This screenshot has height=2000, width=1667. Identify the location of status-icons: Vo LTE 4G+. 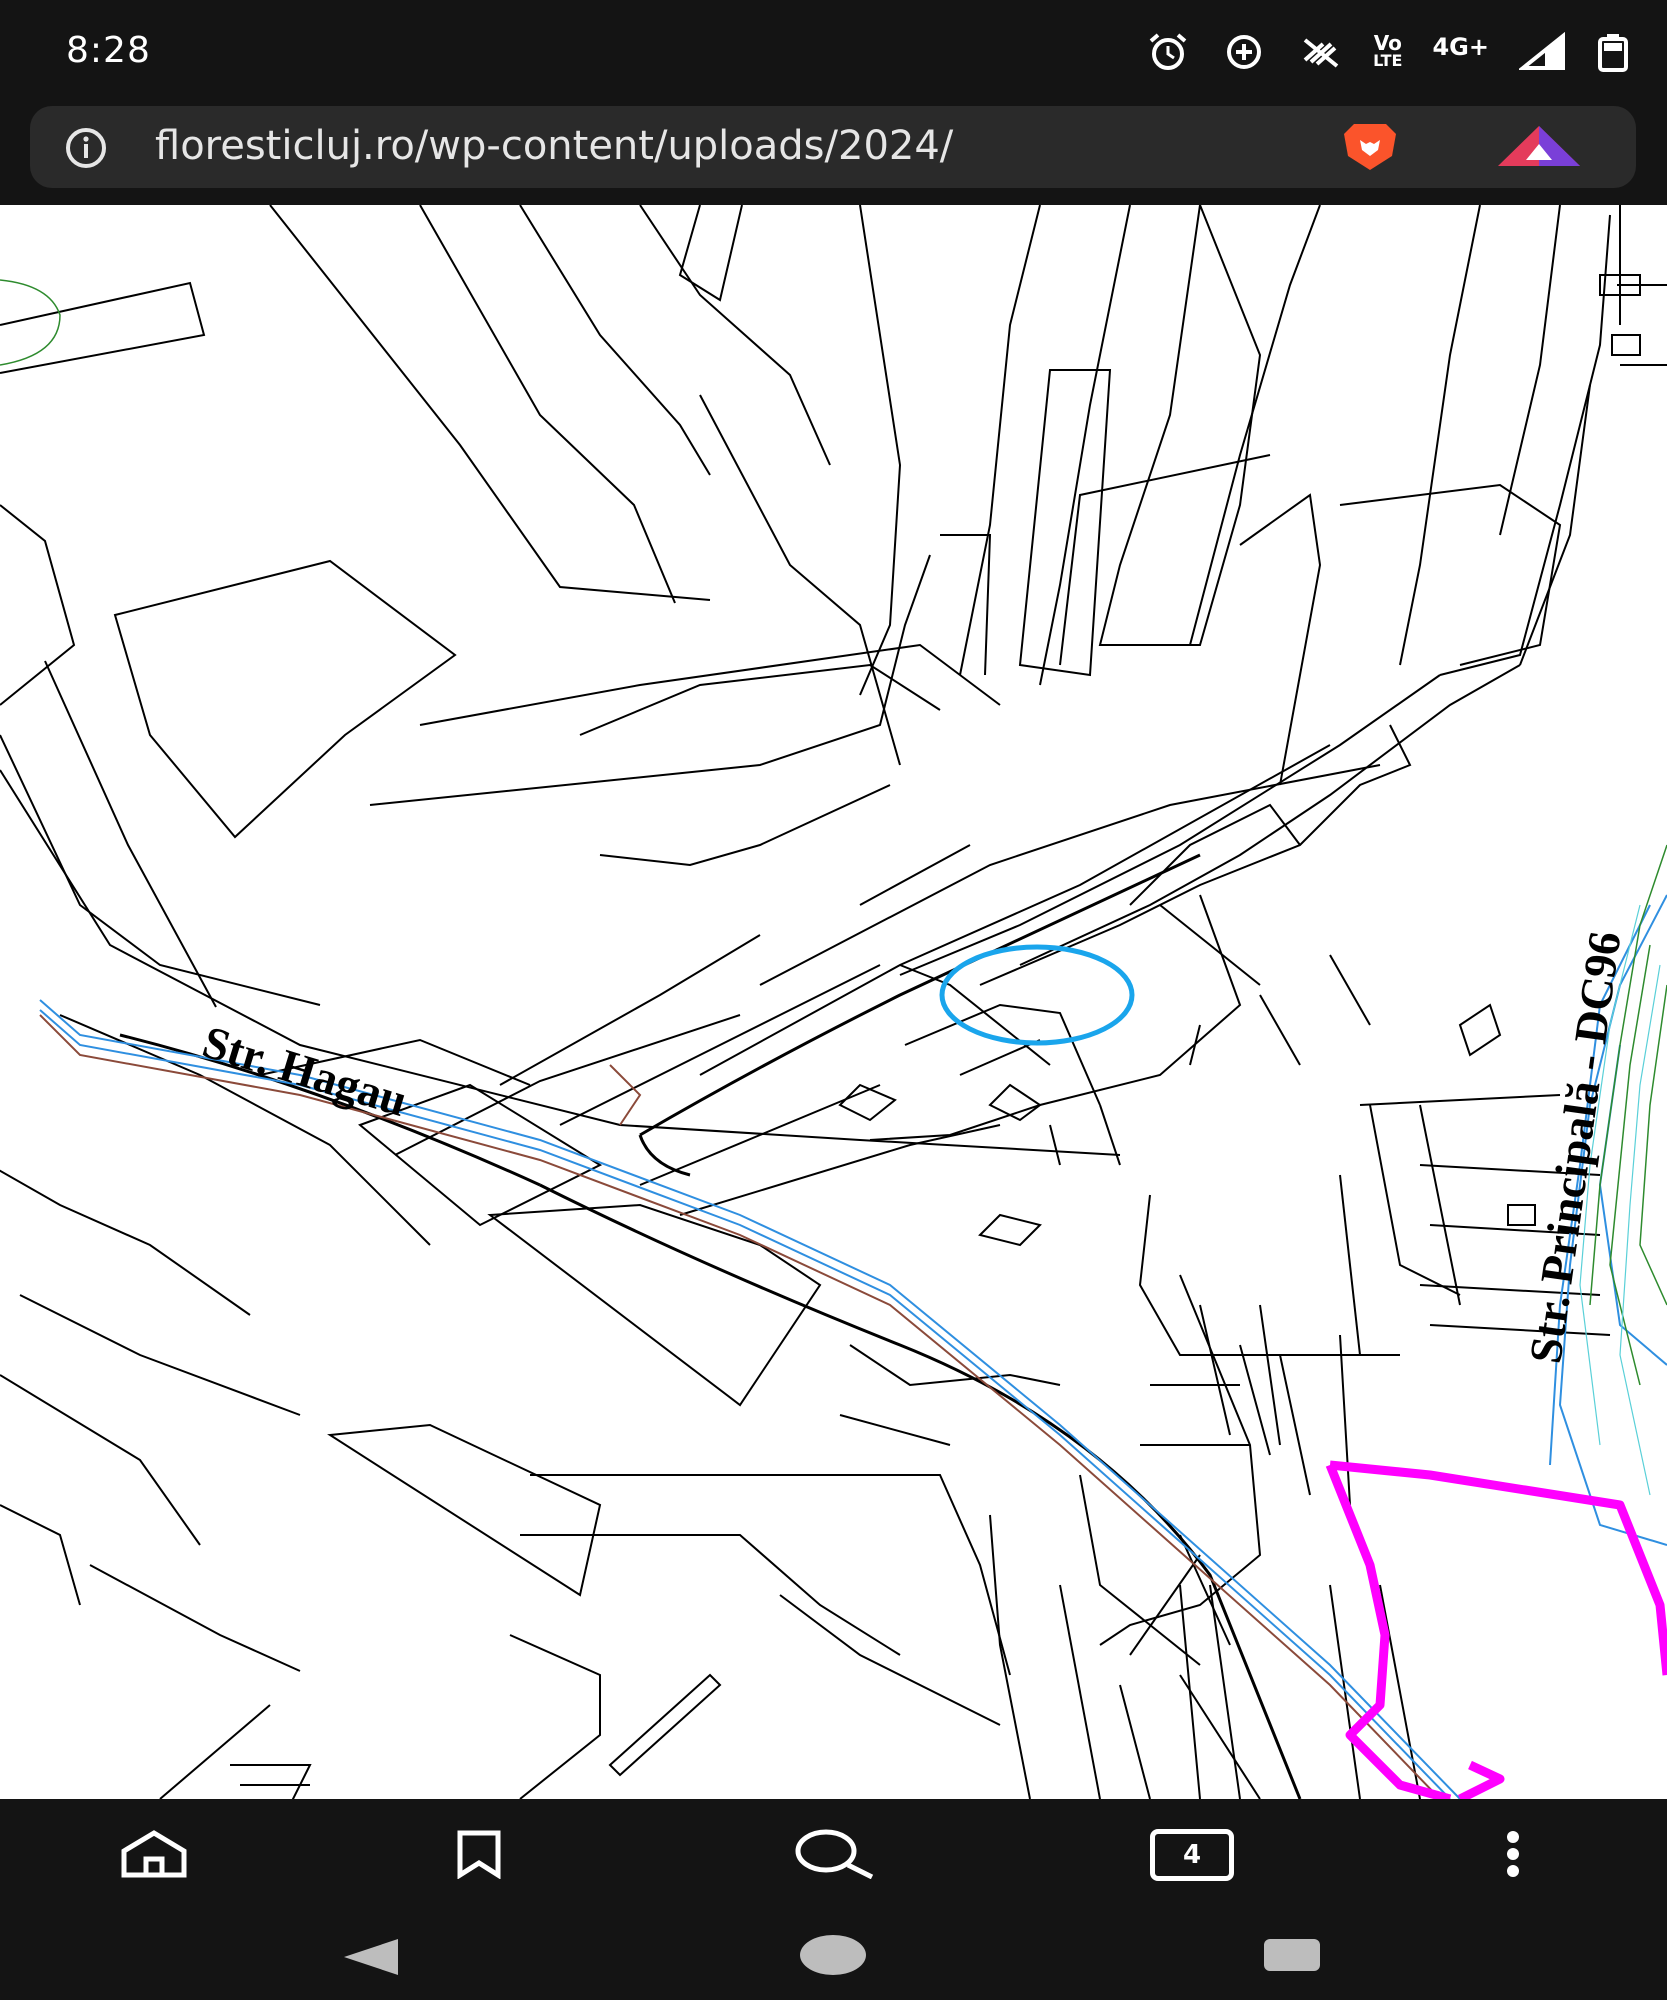
(1387, 52).